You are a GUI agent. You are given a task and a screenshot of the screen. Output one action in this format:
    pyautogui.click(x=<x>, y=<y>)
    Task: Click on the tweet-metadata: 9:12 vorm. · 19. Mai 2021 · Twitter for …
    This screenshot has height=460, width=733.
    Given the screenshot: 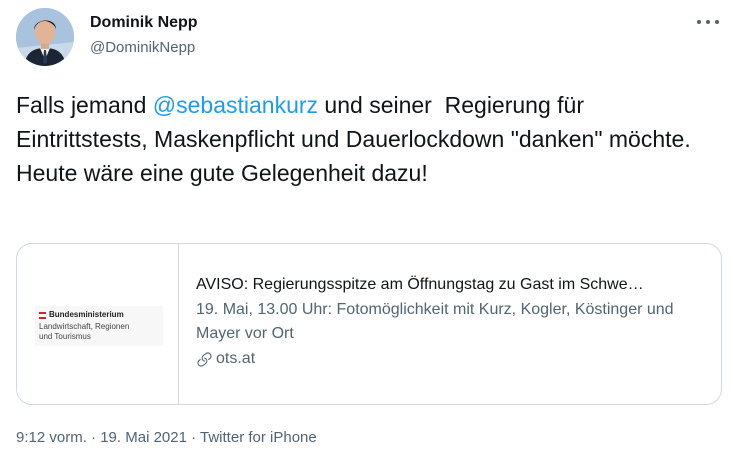 What is the action you would take?
    pyautogui.click(x=166, y=438)
    